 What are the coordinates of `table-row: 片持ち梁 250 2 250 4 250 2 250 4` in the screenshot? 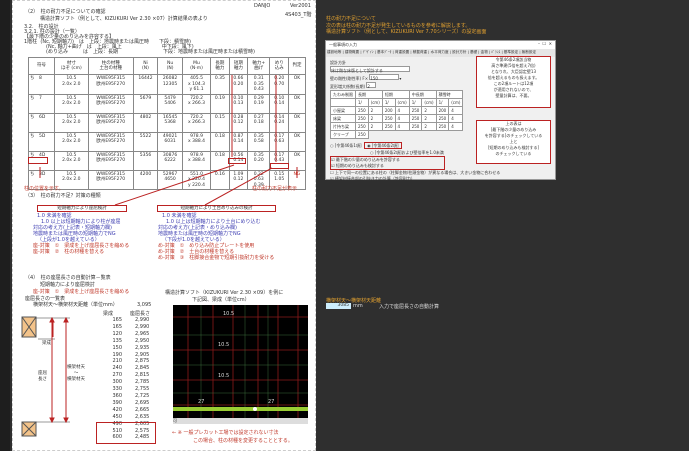 It's located at (397, 126).